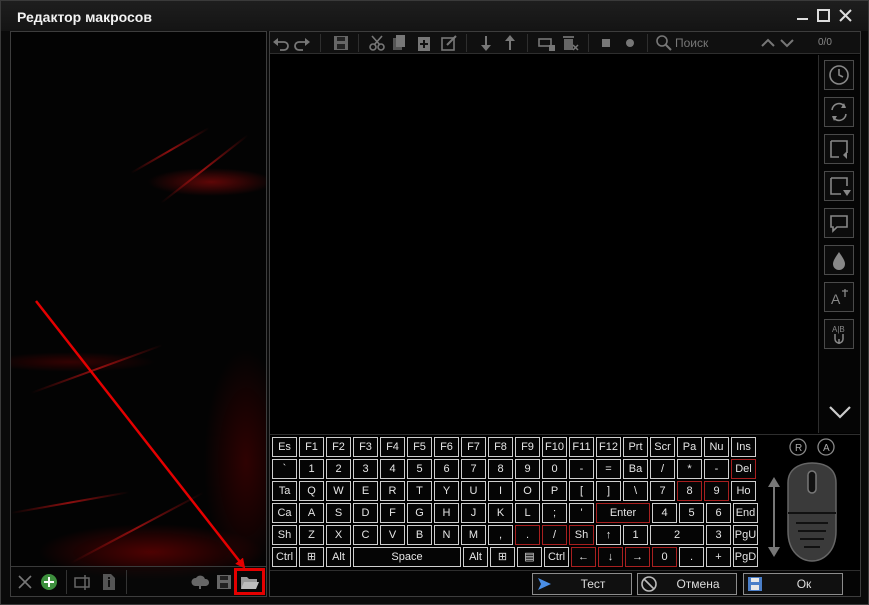  Describe the element at coordinates (743, 447) in the screenshot. I see `key: Ins` at that location.